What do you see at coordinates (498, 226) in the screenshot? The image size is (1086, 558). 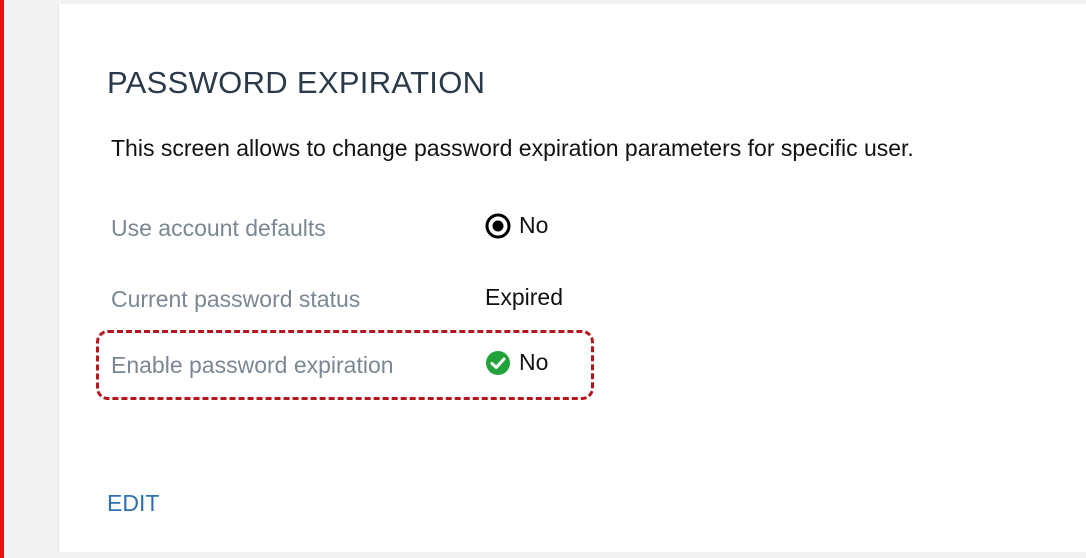 I see `radio-selected-icon` at bounding box center [498, 226].